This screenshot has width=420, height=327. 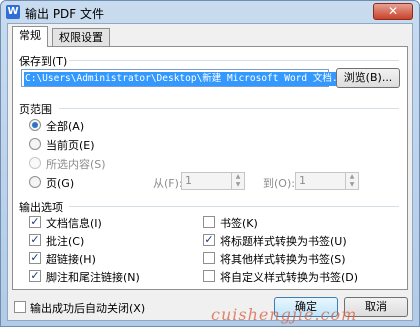 What do you see at coordinates (65, 126) in the screenshot?
I see `radio-all-label: 全部(A)` at bounding box center [65, 126].